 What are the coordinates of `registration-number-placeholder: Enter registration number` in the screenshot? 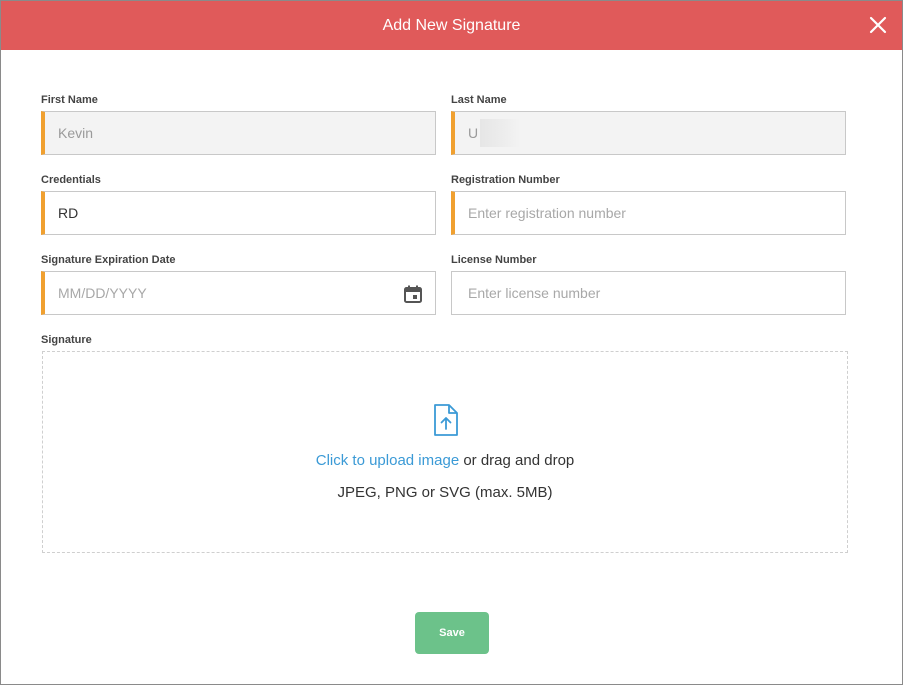 It's located at (547, 213).